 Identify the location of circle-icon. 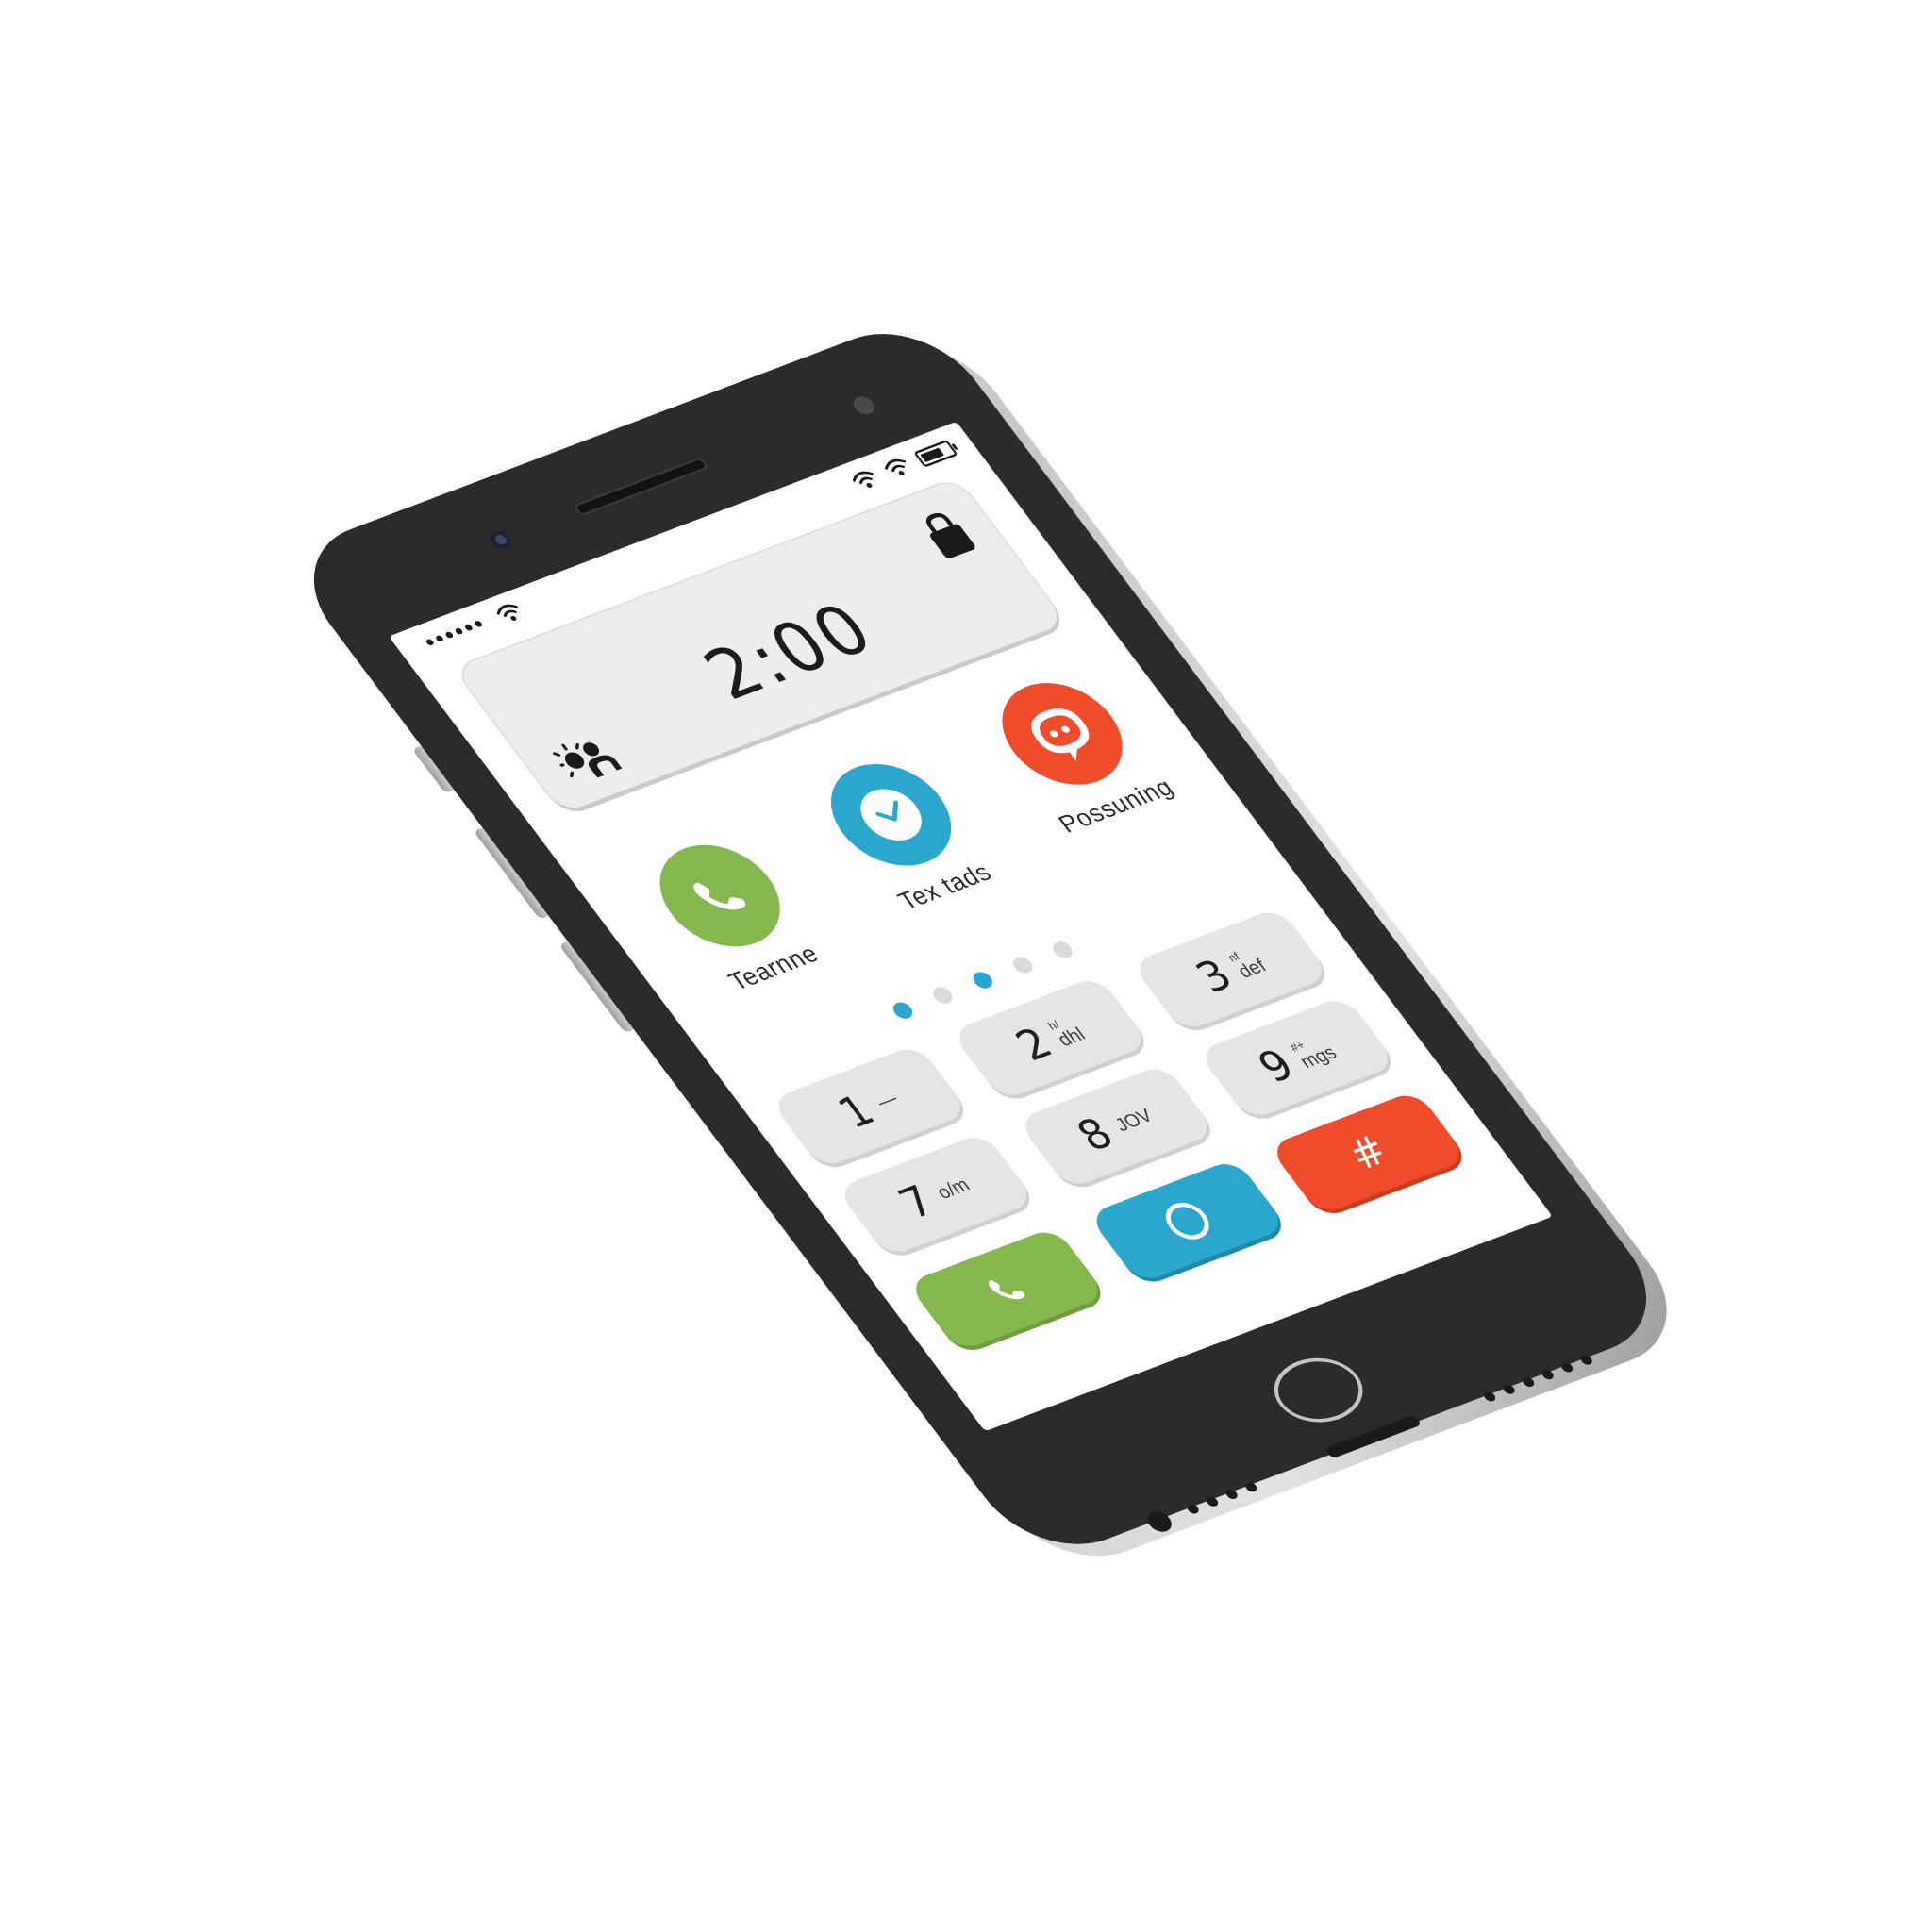
(1187, 1221).